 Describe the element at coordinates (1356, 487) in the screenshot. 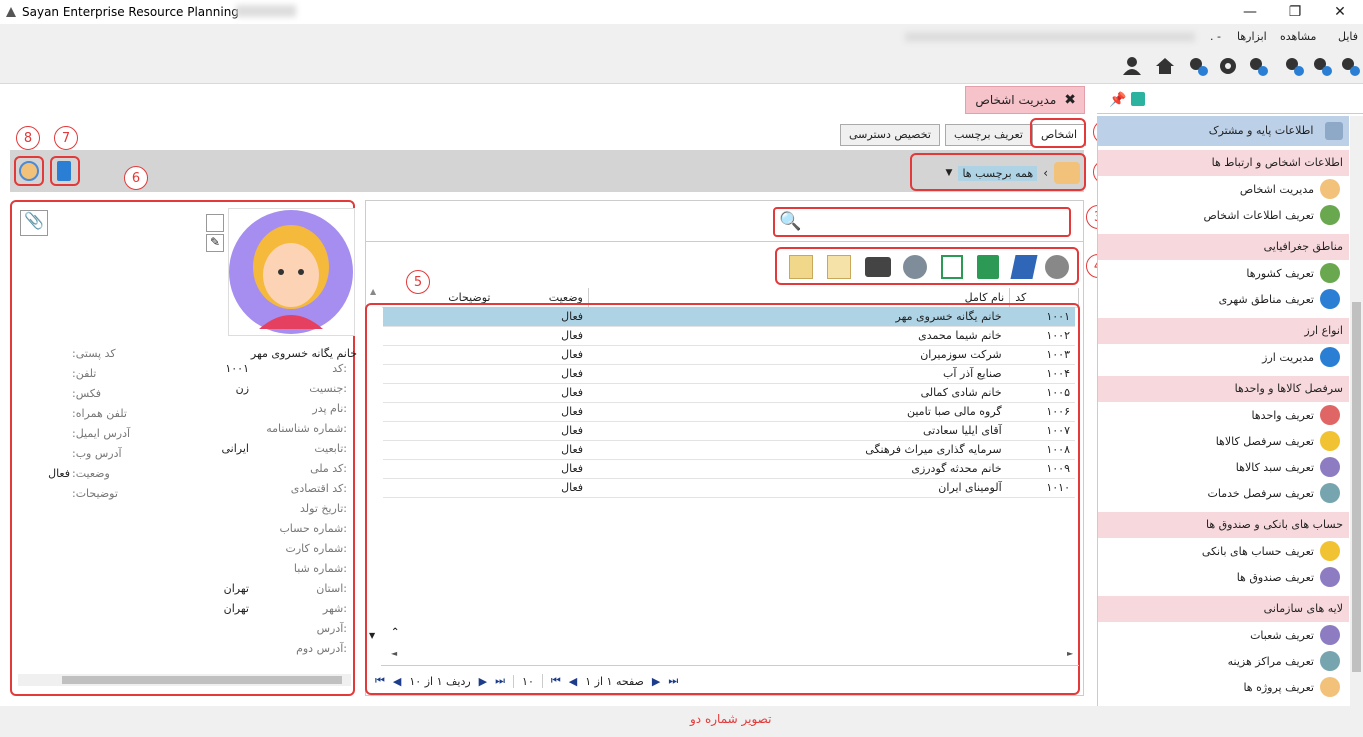

I see `sidebar-scroll-thumb` at that location.